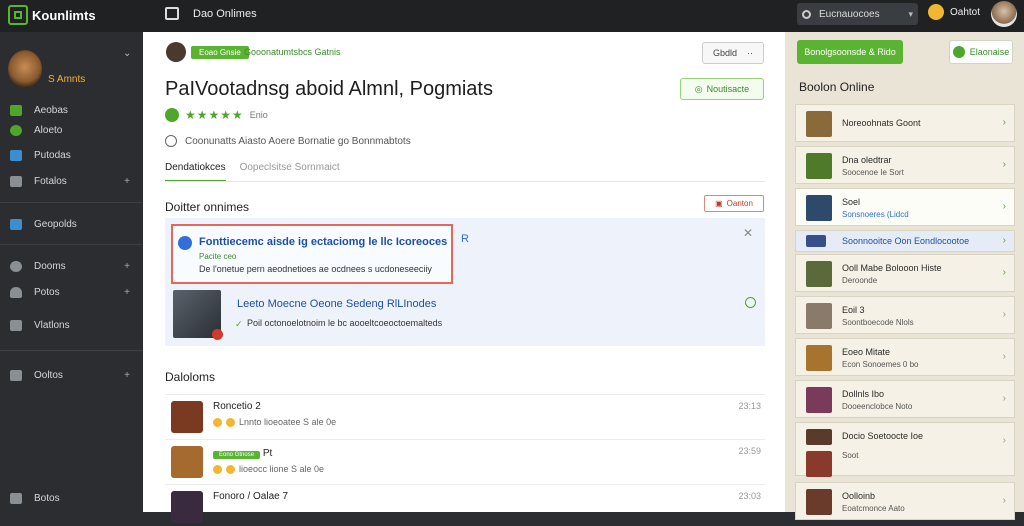  What do you see at coordinates (465, 239) in the screenshot?
I see `highlight-tag: R` at bounding box center [465, 239].